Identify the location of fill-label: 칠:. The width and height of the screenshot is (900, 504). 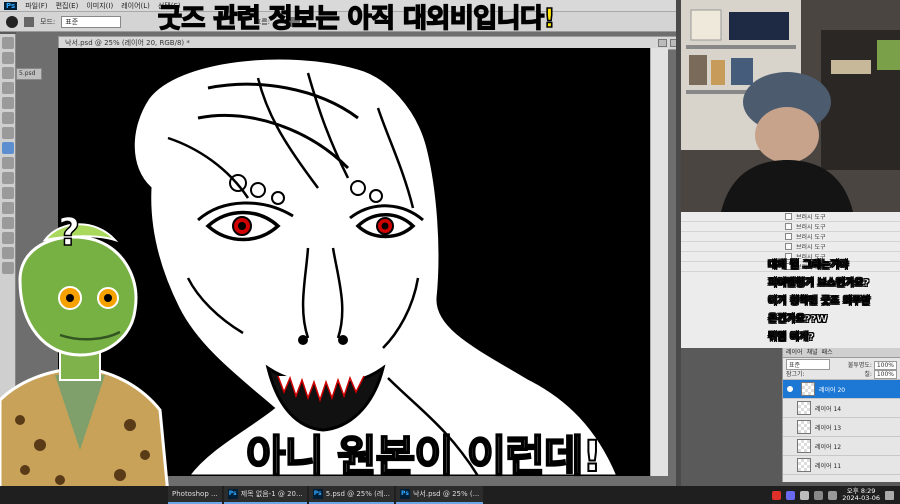
(868, 374).